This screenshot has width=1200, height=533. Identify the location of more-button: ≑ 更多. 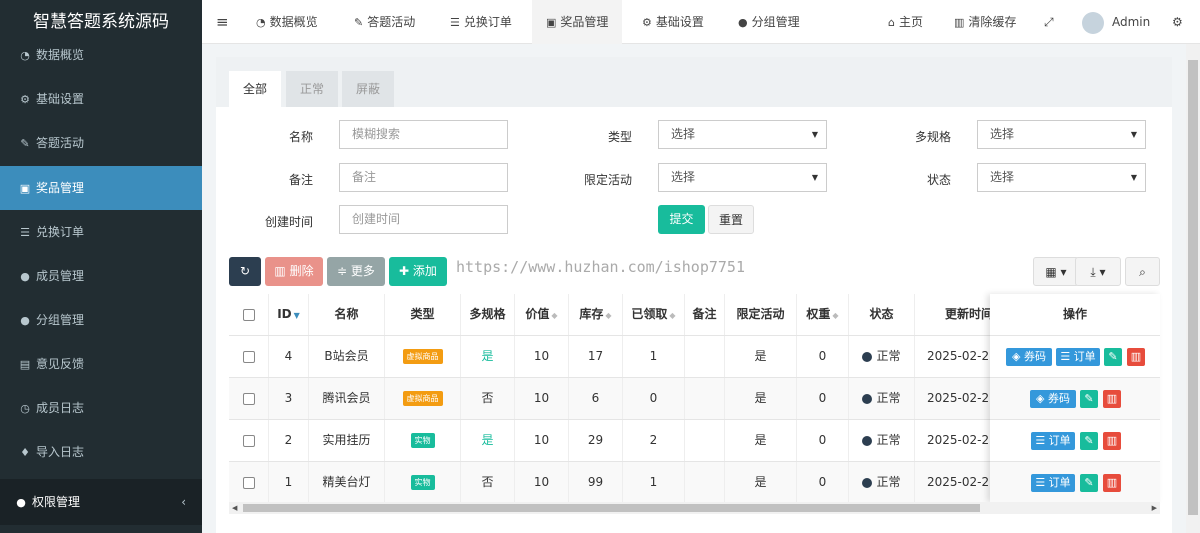
(356, 271).